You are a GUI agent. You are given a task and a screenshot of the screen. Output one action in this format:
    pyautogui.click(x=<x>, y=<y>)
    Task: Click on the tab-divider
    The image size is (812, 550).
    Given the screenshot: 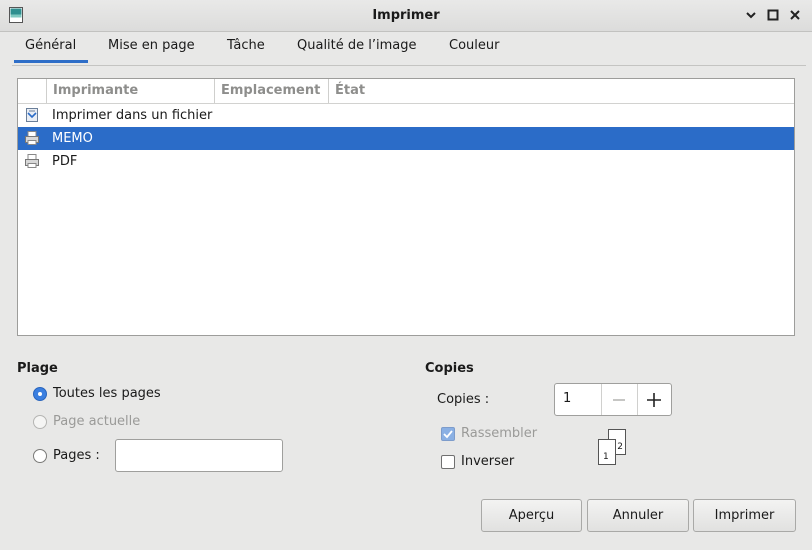 What is the action you would take?
    pyautogui.click(x=409, y=65)
    